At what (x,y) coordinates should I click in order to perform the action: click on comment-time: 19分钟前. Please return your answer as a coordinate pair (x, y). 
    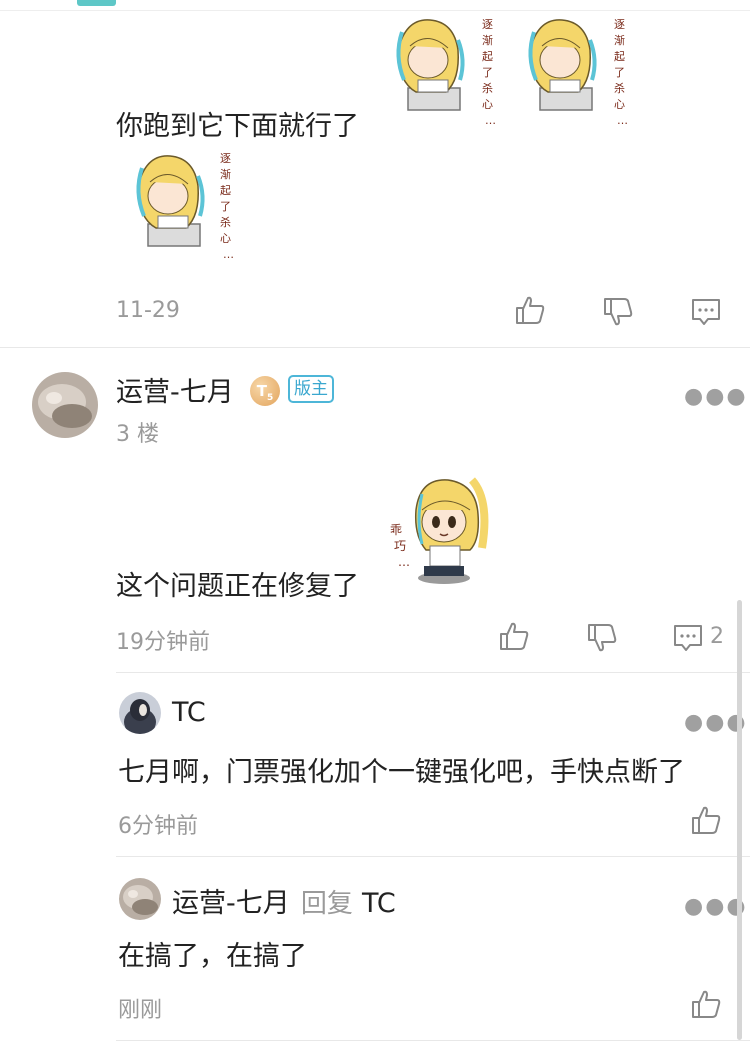
    Looking at the image, I should click on (163, 642).